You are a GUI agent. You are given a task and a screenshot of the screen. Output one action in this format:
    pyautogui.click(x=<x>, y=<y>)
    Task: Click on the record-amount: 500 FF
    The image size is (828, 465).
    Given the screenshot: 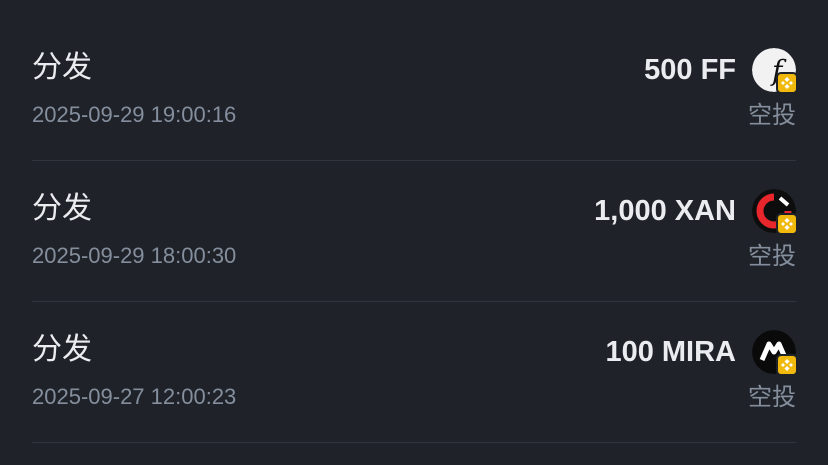 What is the action you would take?
    pyautogui.click(x=690, y=70)
    